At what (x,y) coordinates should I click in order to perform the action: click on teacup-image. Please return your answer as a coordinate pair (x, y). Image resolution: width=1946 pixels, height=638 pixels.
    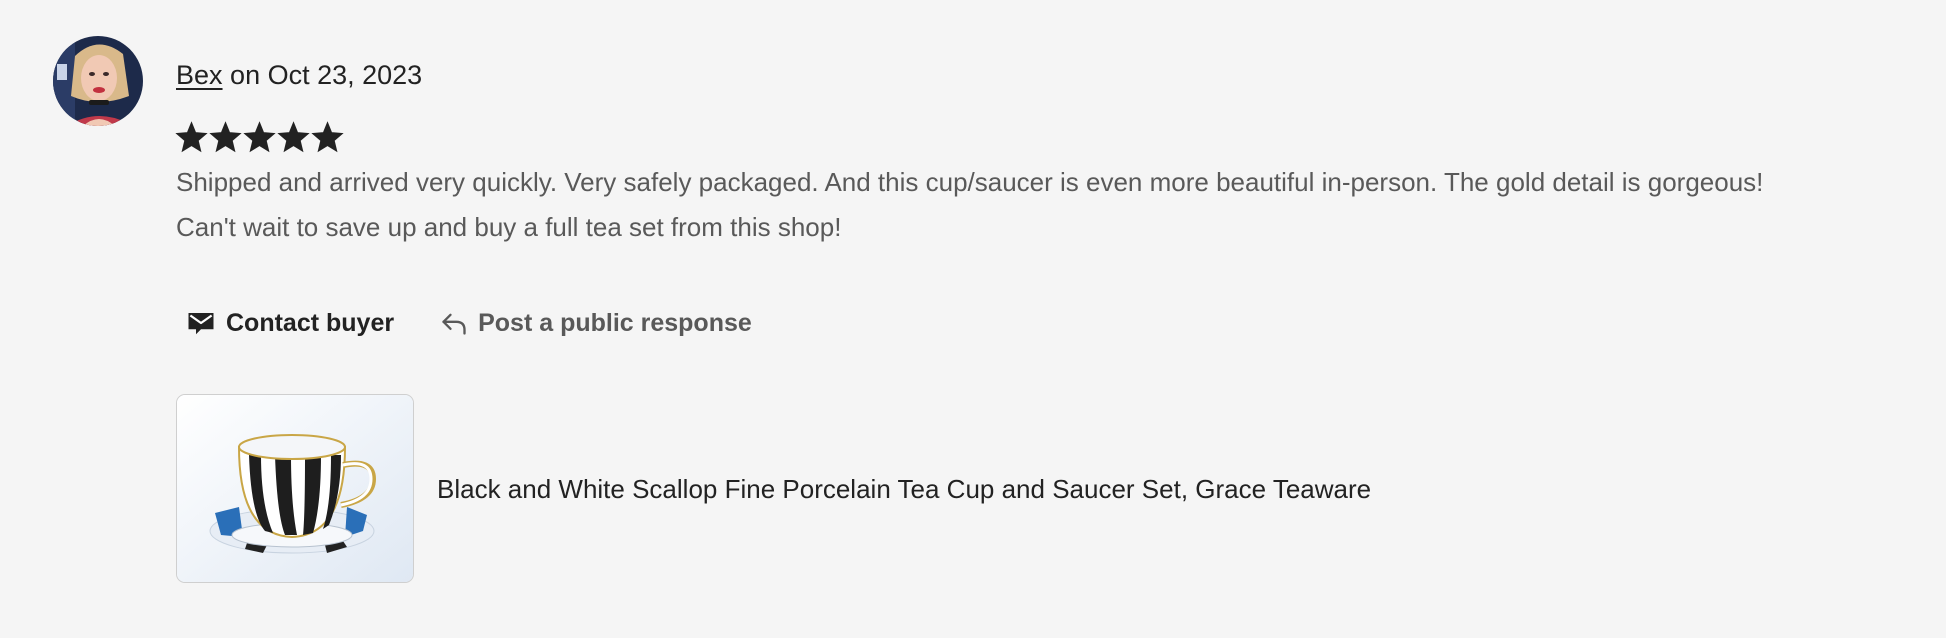
    Looking at the image, I should click on (295, 488).